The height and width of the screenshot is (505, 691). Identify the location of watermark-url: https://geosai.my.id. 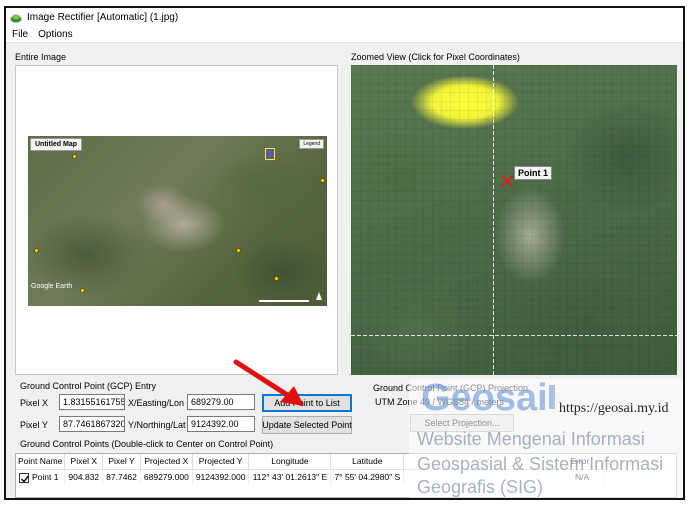
(614, 408).